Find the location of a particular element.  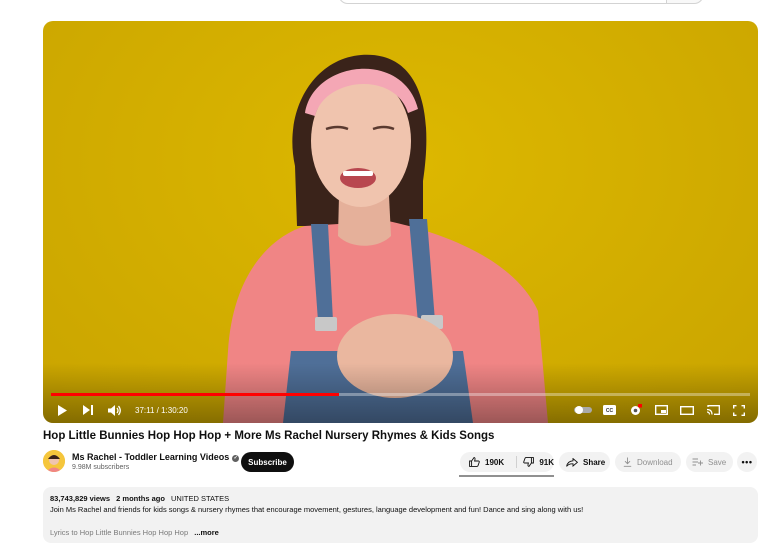

location-tag: UNITED STATES is located at coordinates (200, 498).